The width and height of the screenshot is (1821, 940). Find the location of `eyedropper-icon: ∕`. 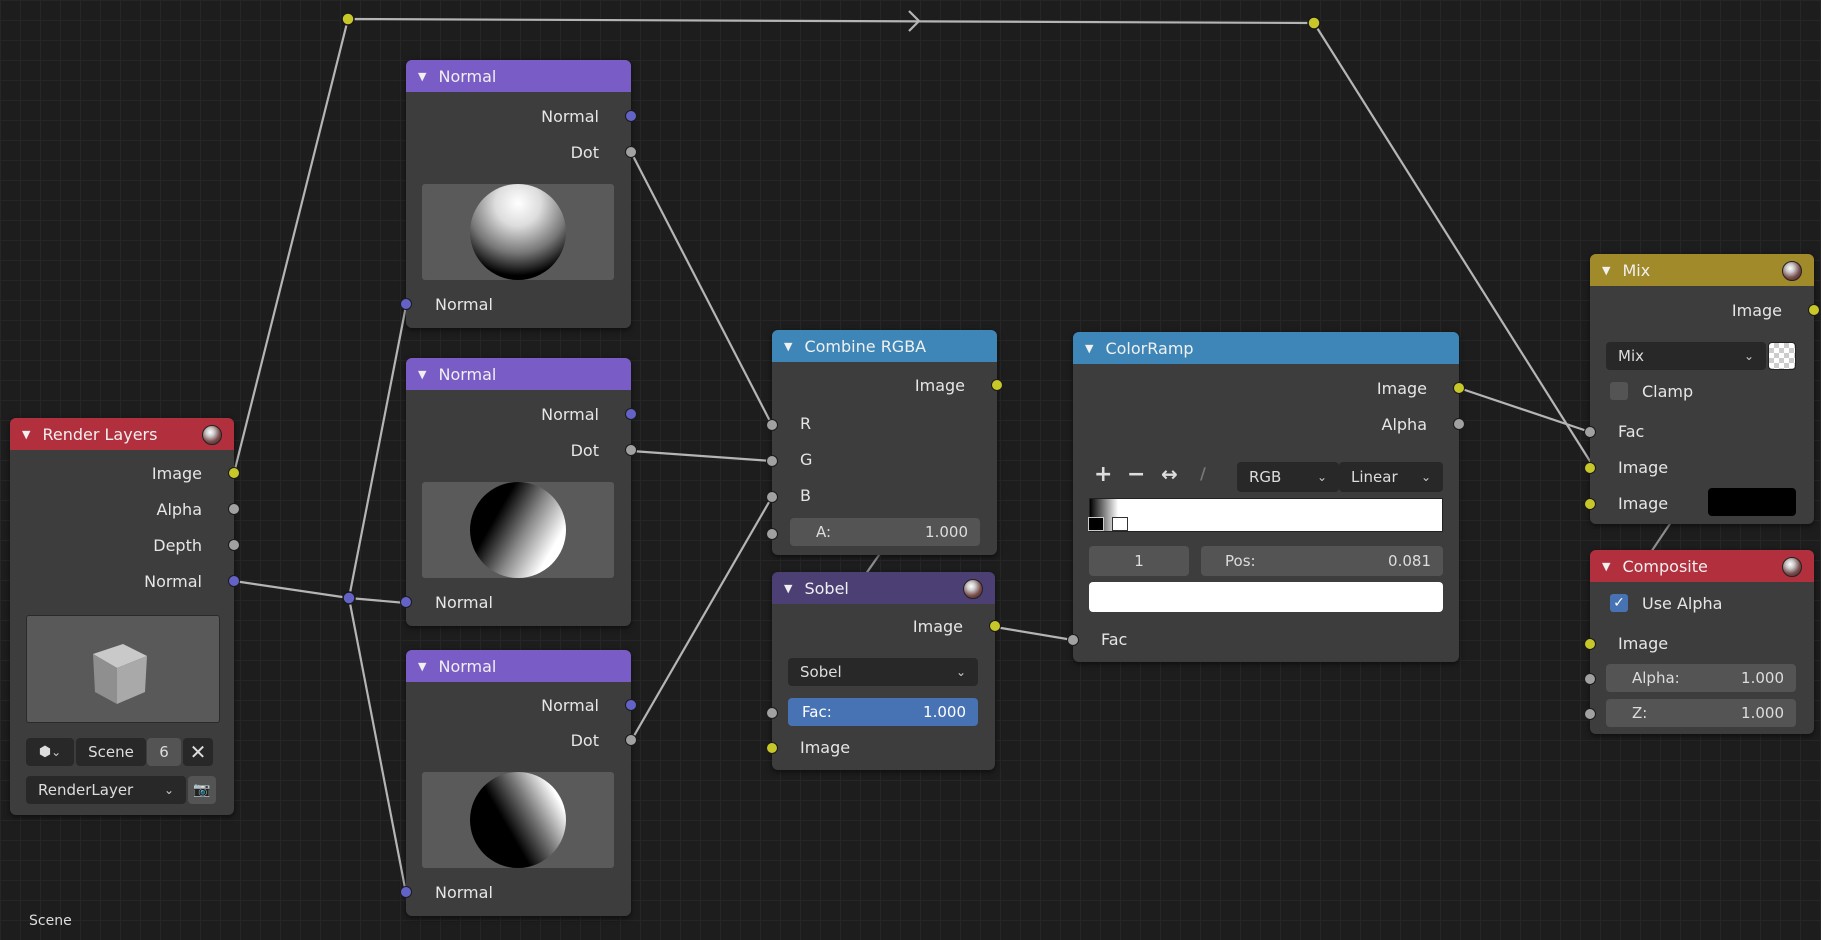

eyedropper-icon: ∕ is located at coordinates (1203, 473).